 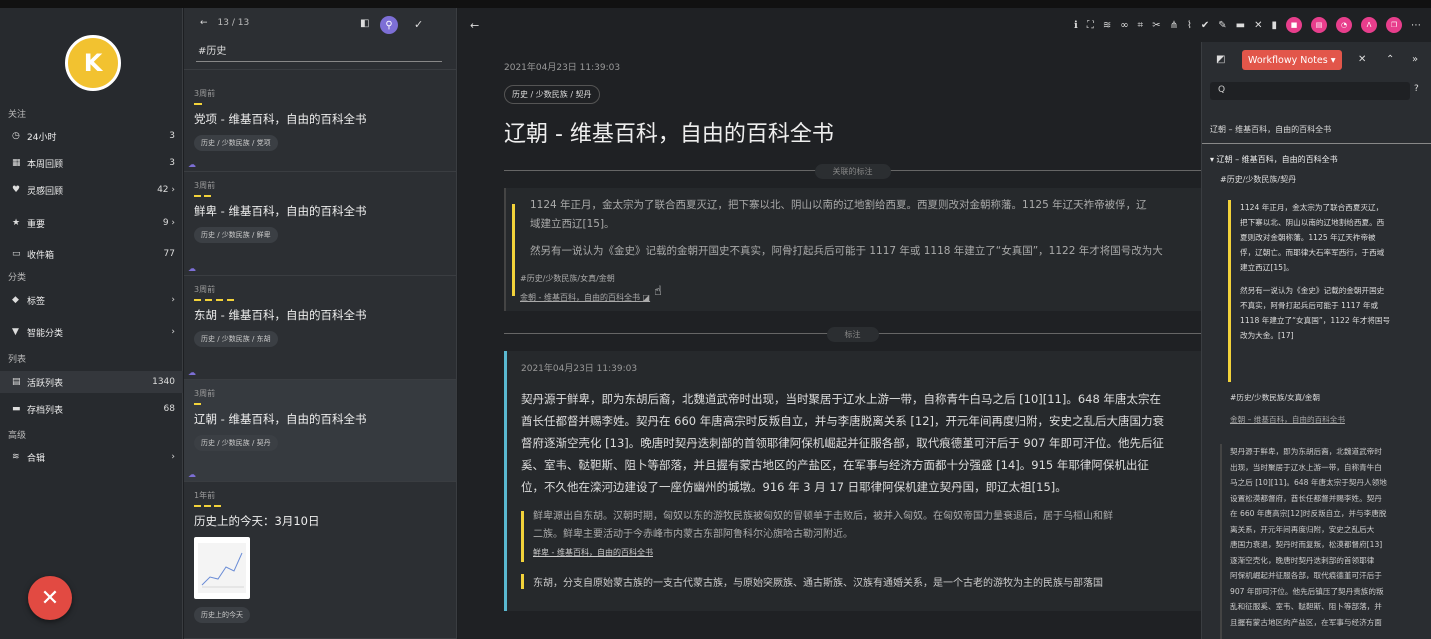 I want to click on more-icon: ⋯, so click(x=1416, y=25).